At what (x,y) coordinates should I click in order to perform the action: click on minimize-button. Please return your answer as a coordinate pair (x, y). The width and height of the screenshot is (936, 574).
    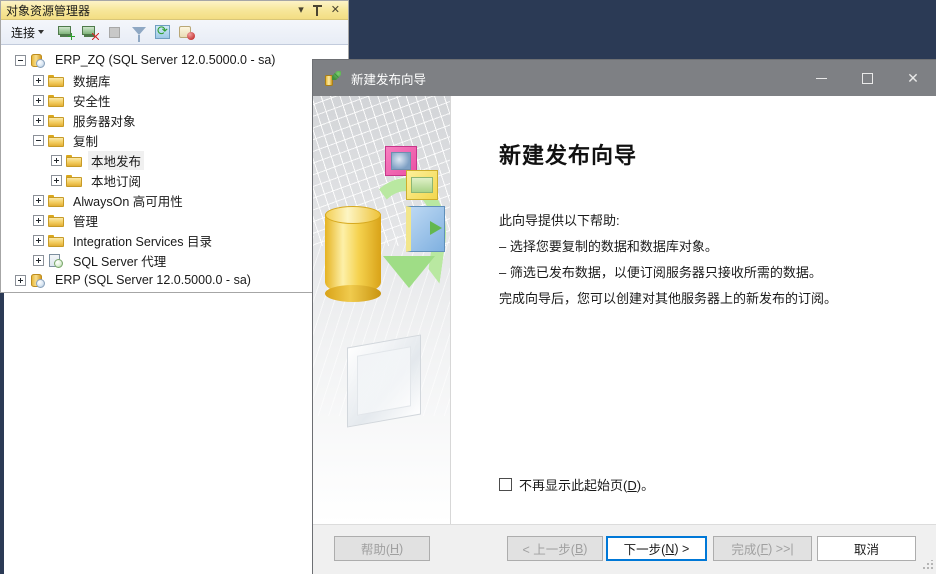
    Looking at the image, I should click on (821, 78).